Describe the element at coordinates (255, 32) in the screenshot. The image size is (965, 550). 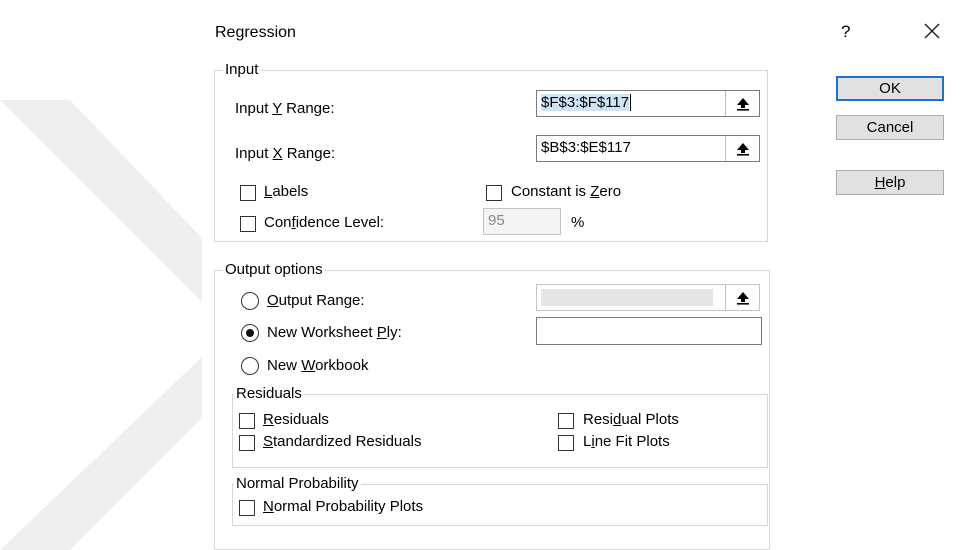
I see `dialog-title: Regression` at that location.